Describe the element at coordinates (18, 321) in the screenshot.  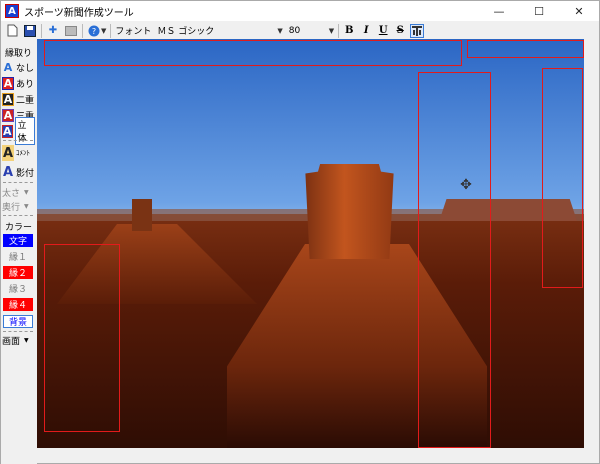
I see `background-color-button: 背景` at that location.